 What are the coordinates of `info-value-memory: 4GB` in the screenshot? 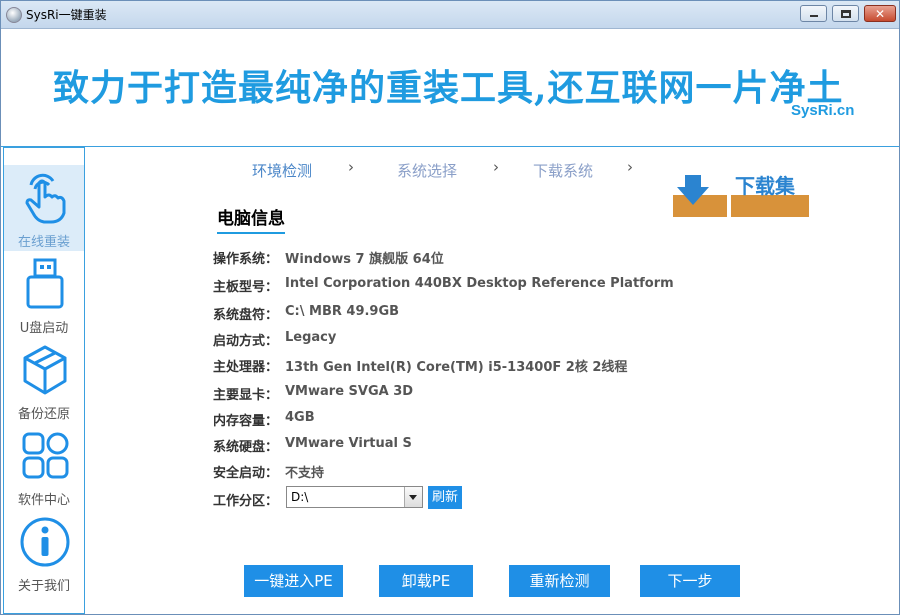 It's located at (300, 417).